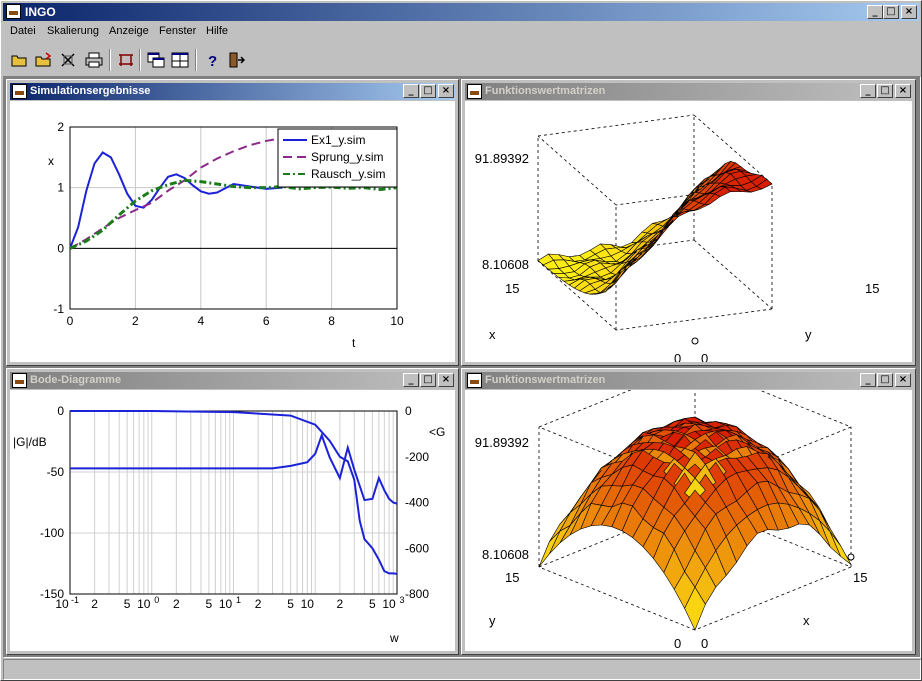  What do you see at coordinates (200, 321) in the screenshot?
I see `x-tick-label: 4` at bounding box center [200, 321].